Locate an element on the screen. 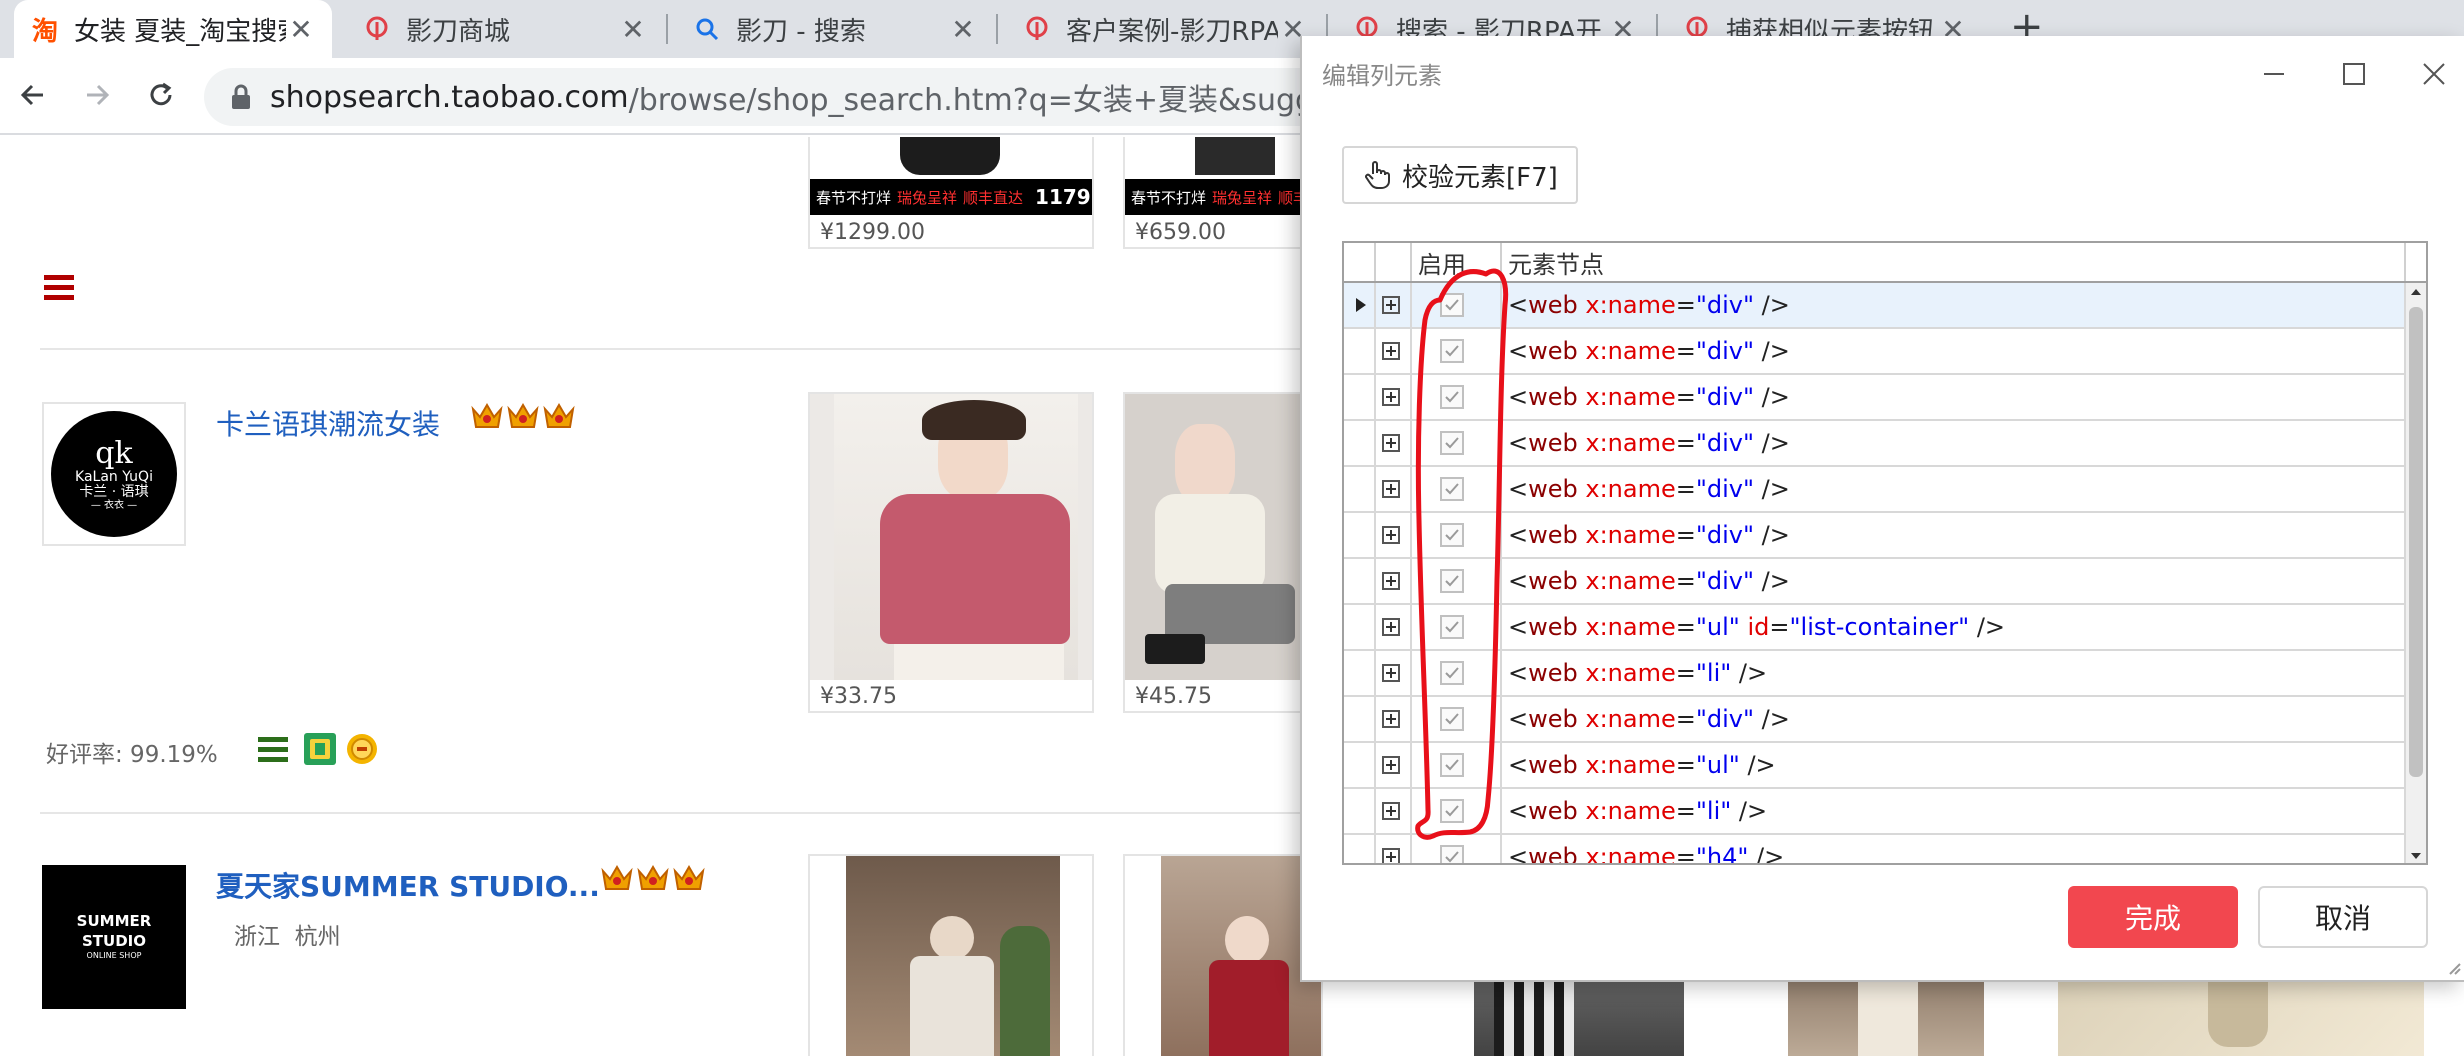  tab-customer-cases: 客户案例-影刀RPA ✕ is located at coordinates (1165, 29).